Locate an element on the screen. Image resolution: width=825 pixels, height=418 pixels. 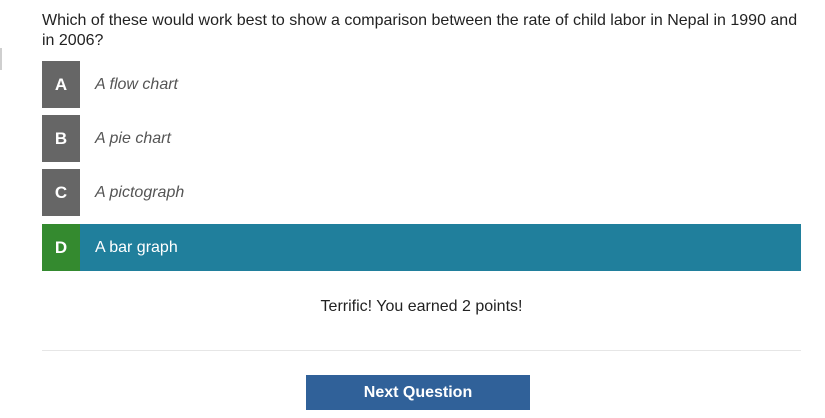
divider is located at coordinates (421, 350).